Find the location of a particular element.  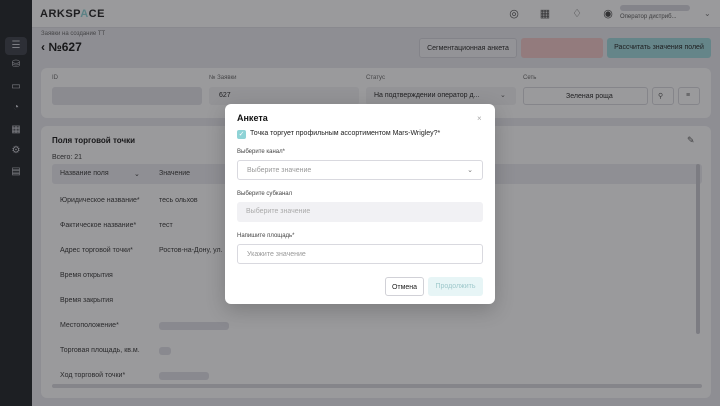

subchannel-label: Выберите субканал is located at coordinates (265, 194).